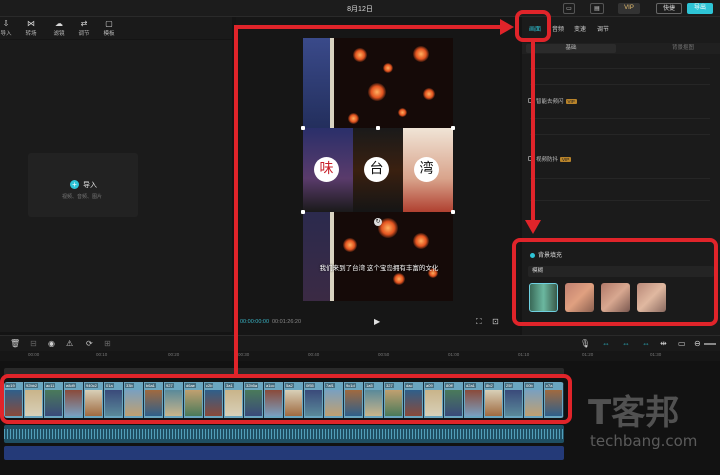  Describe the element at coordinates (82, 197) in the screenshot. I see `import-hint: 视频、音频、图片` at that location.